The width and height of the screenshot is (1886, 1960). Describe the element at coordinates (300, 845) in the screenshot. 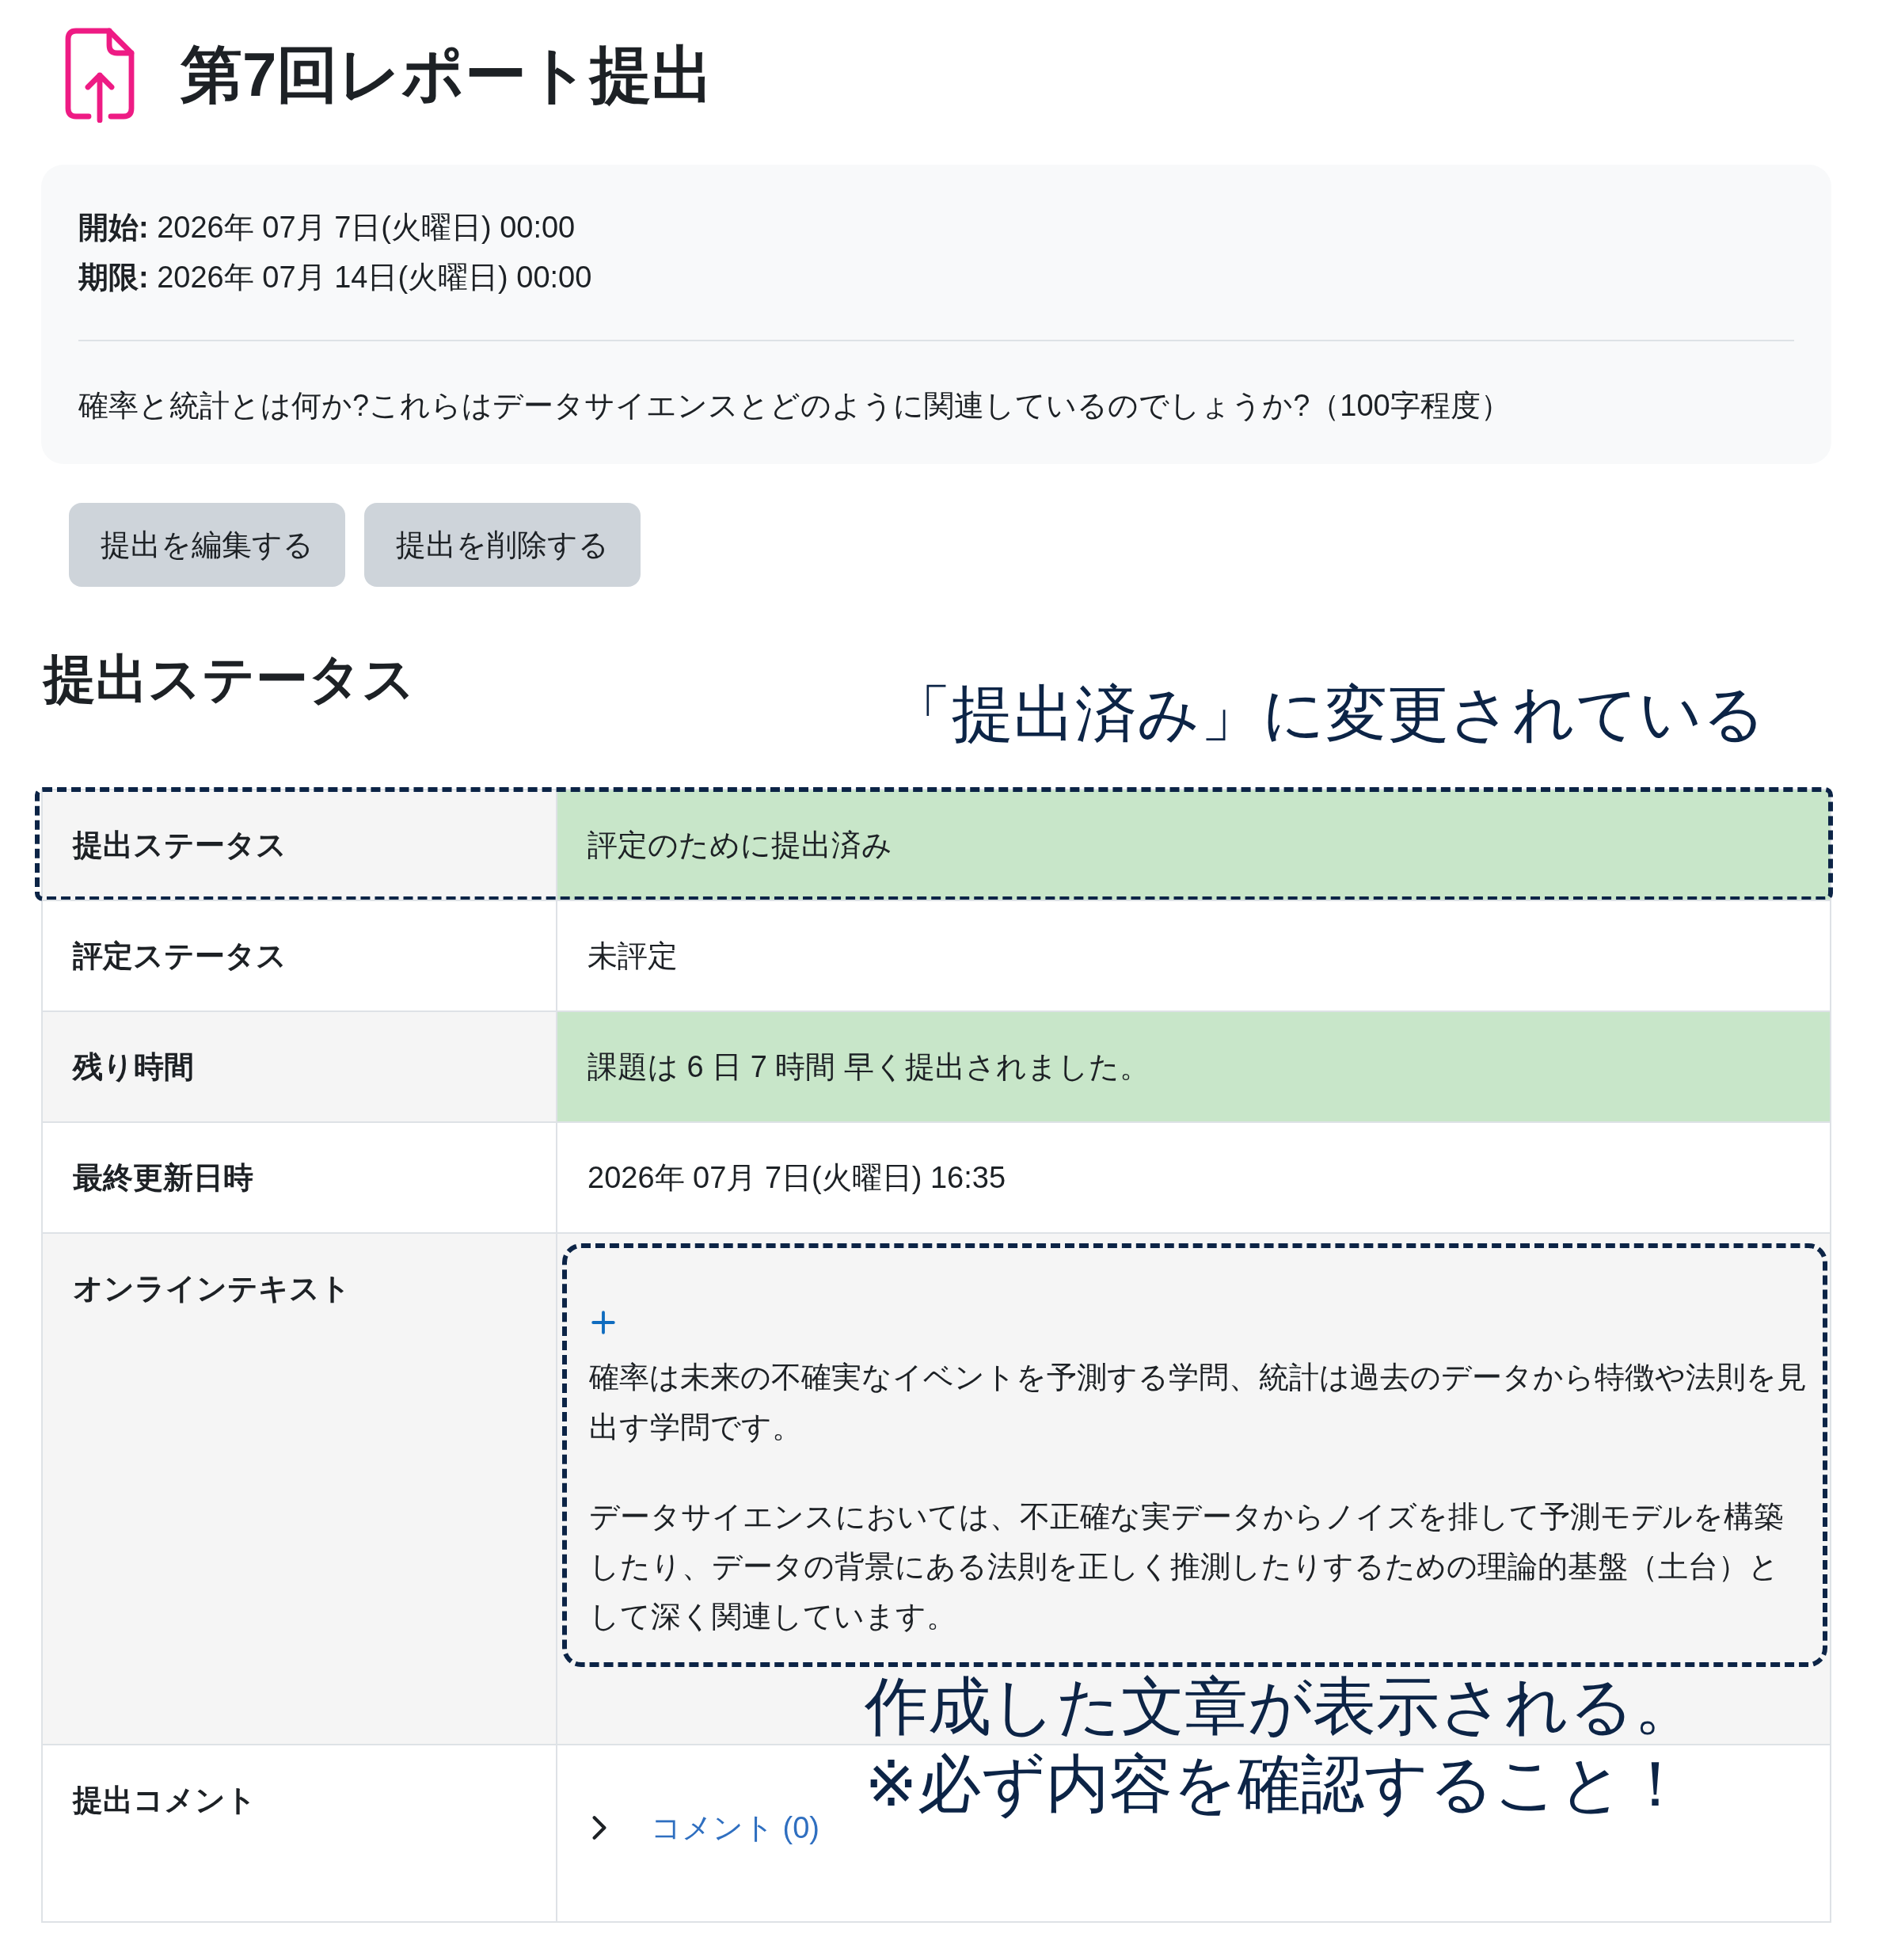

I see `table-header-cell: 提出ステータス` at that location.